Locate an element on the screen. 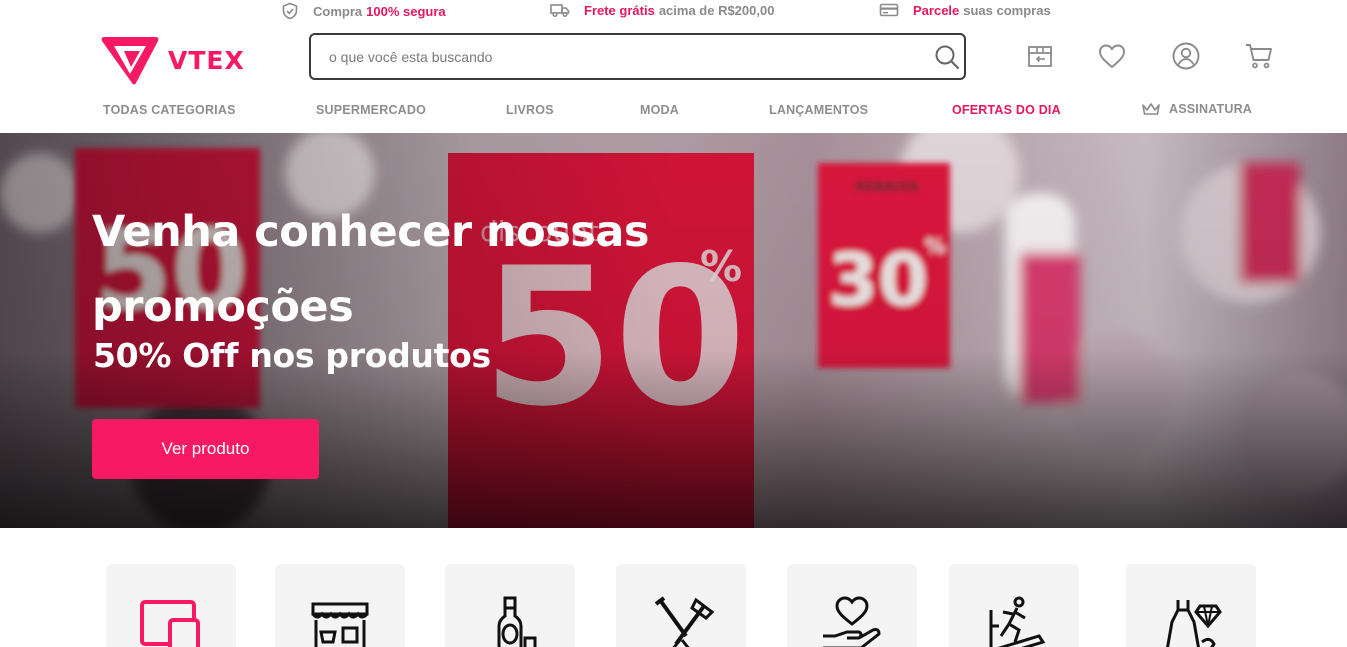 This screenshot has width=1347, height=647. secure-prefix: Compra is located at coordinates (338, 11).